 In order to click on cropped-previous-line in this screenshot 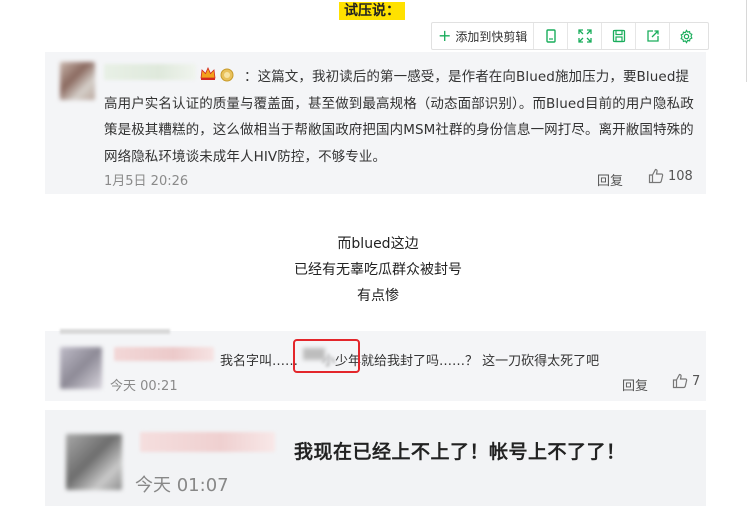, I will do `click(115, 331)`.